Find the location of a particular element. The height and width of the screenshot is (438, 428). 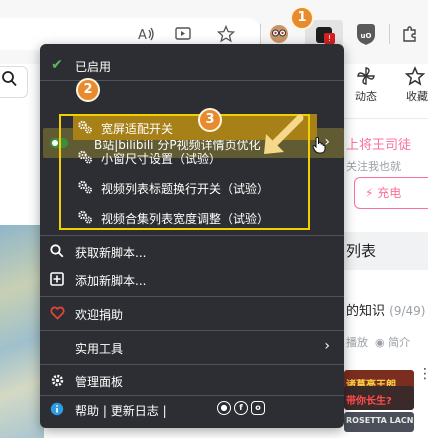

footer-links: 帮助 | 更新日志 | is located at coordinates (121, 410).